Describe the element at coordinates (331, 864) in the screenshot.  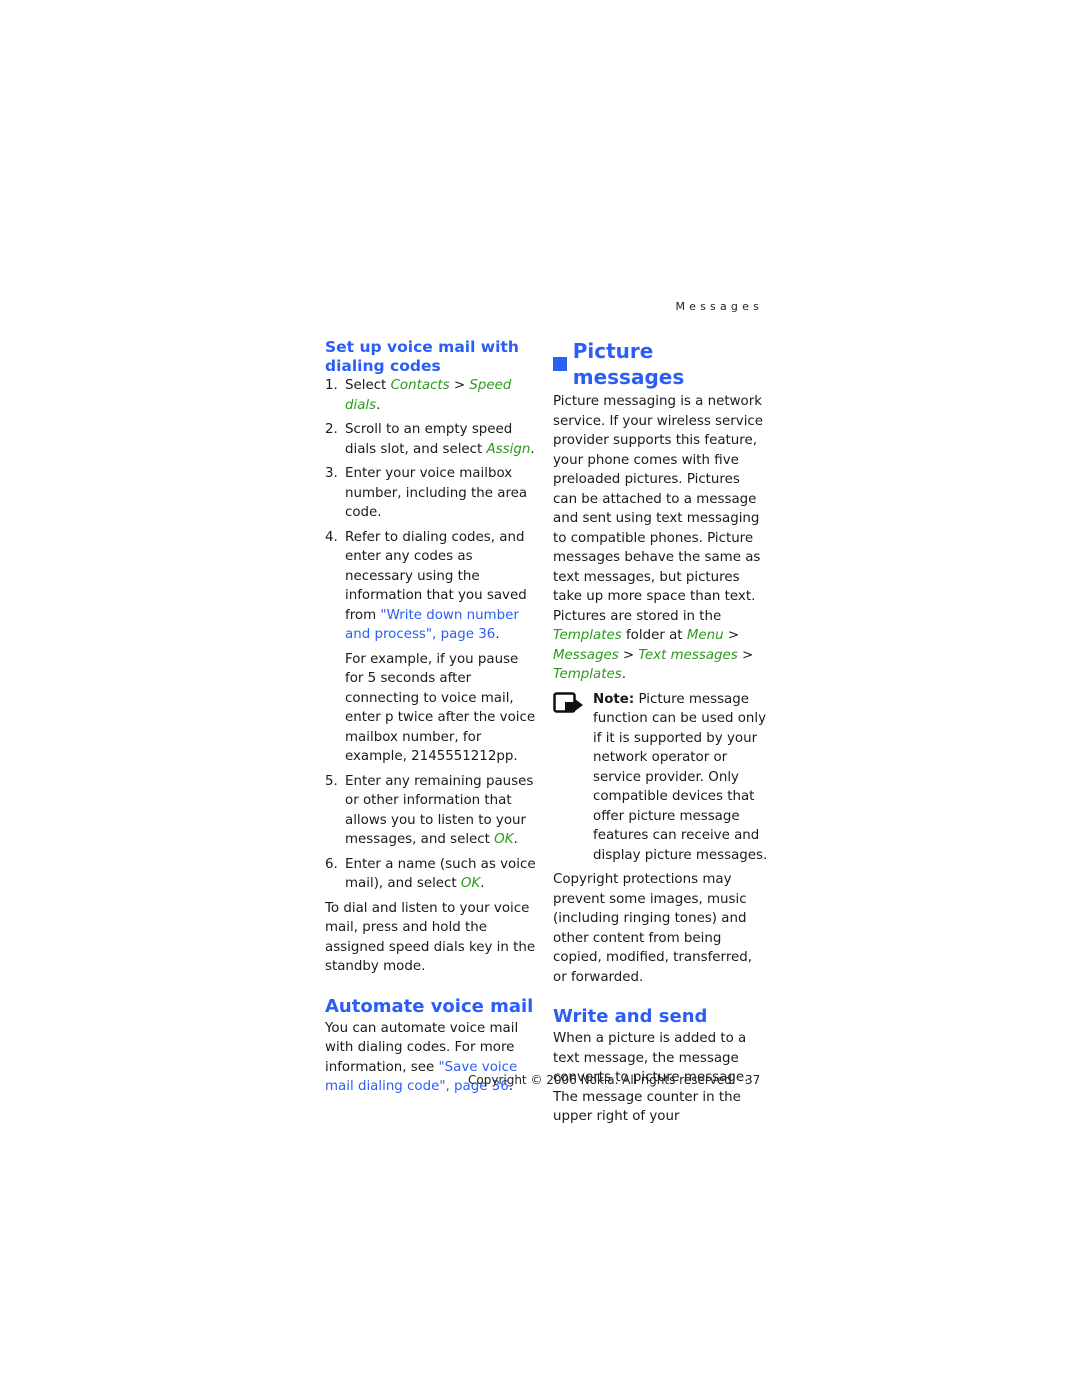
I see `step-number: 6.` at that location.